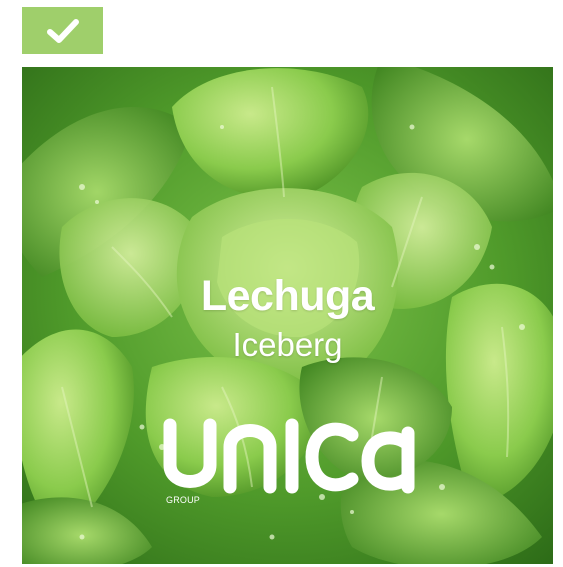  Describe the element at coordinates (289, 456) in the screenshot. I see `brand-logo` at that location.